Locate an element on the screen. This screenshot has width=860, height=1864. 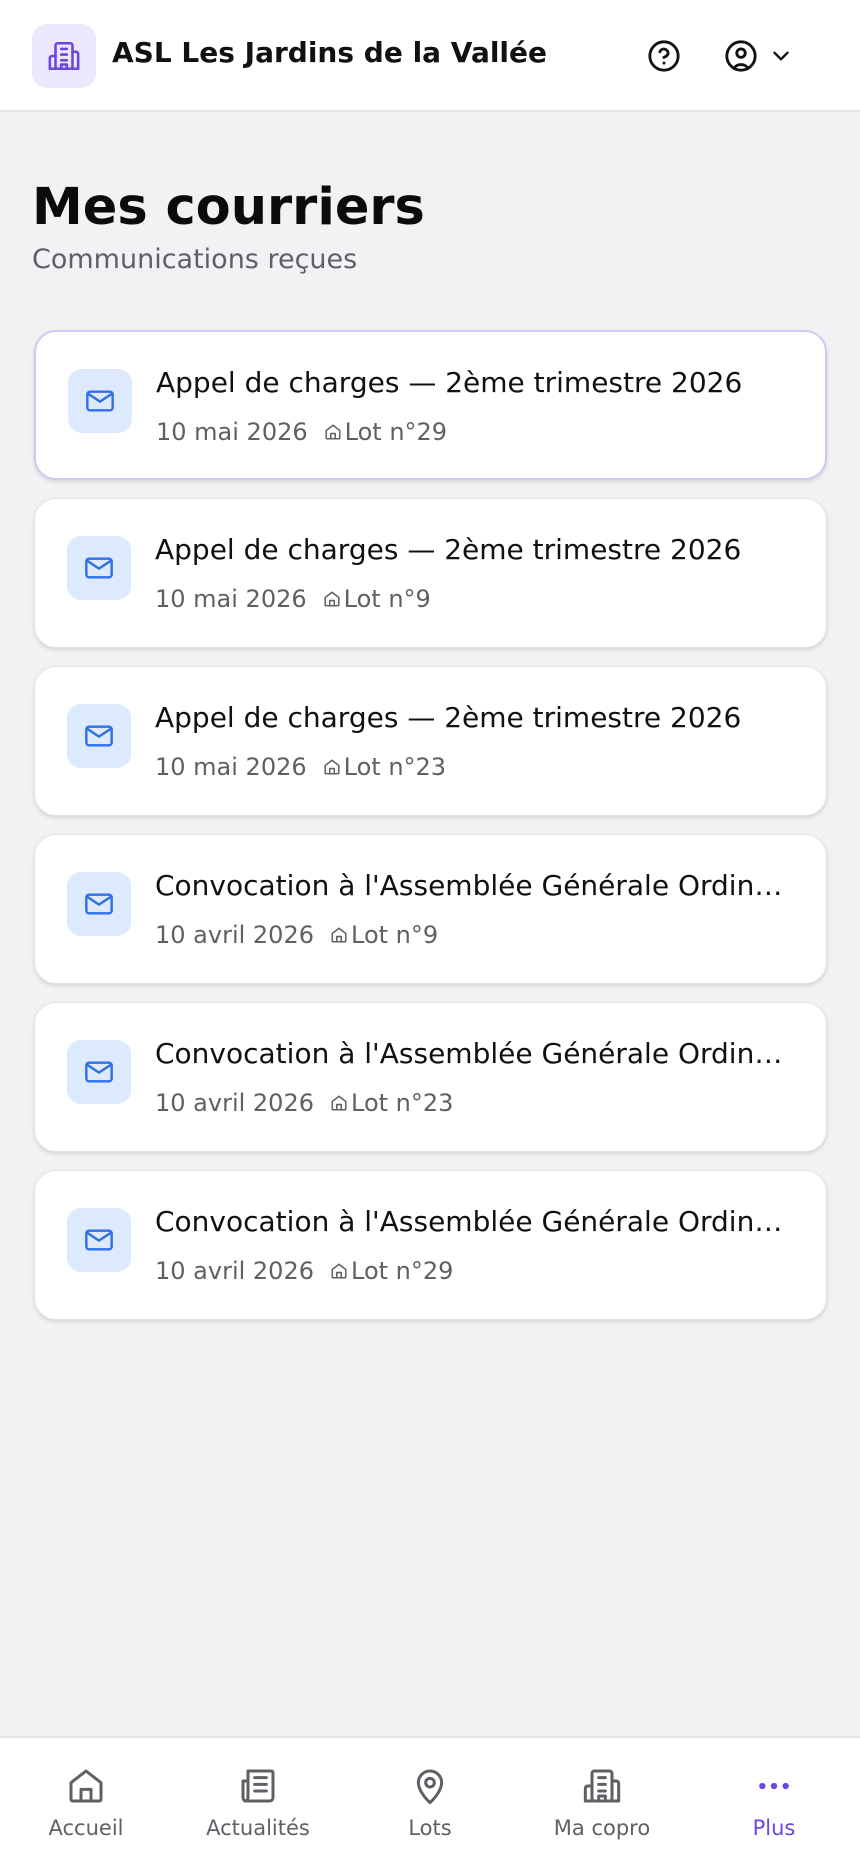
help-circle-icon is located at coordinates (664, 56).